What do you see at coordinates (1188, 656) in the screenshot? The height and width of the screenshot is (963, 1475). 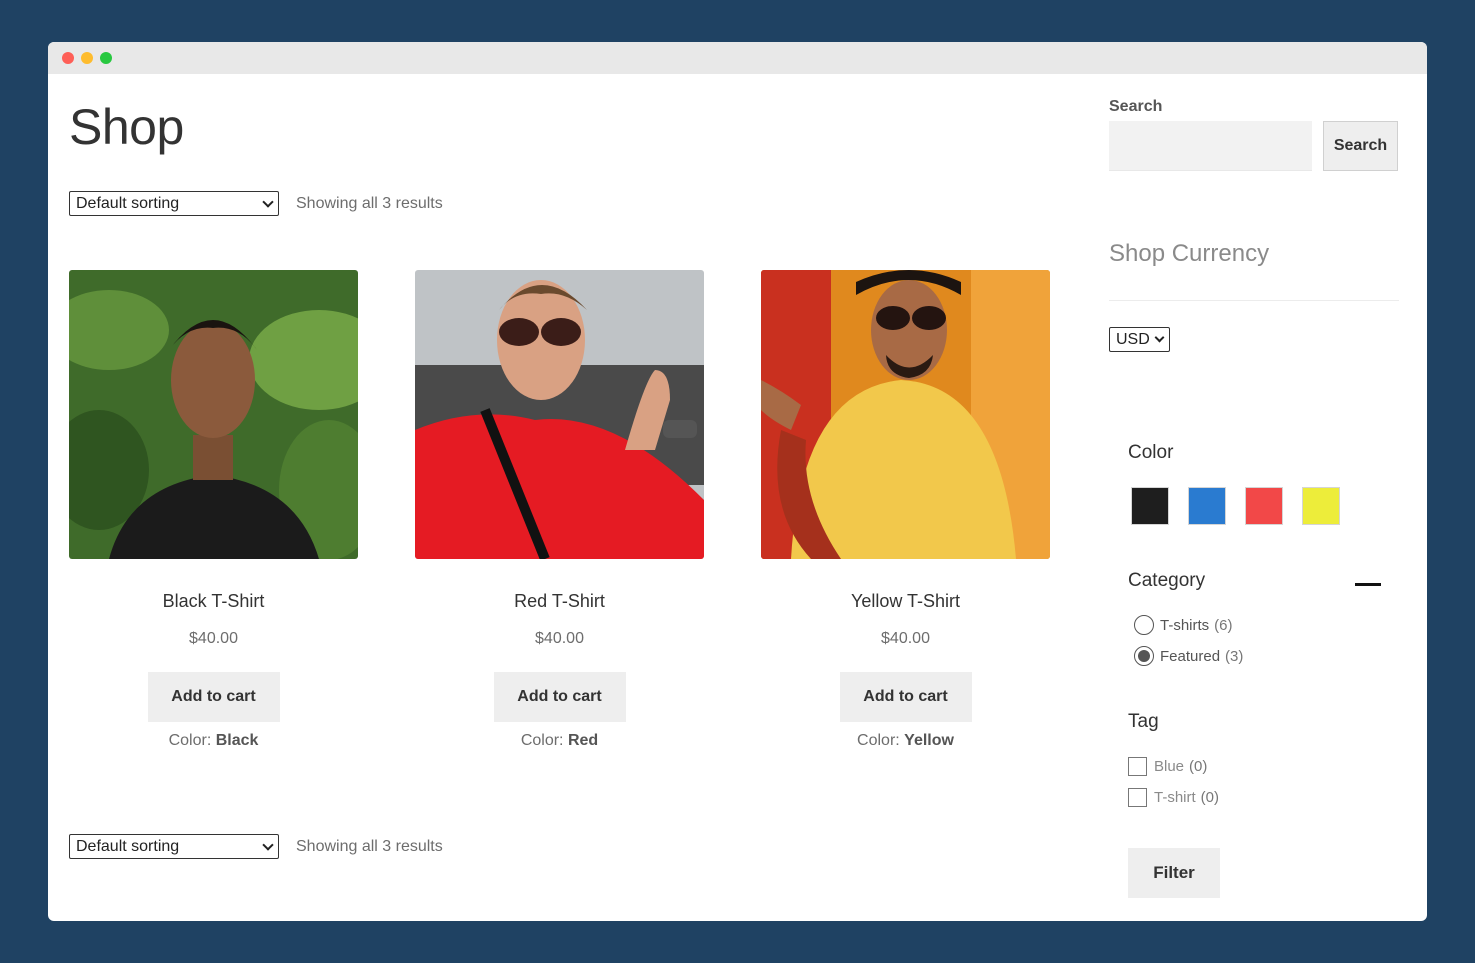 I see `category-option-featured: Featured (3)` at bounding box center [1188, 656].